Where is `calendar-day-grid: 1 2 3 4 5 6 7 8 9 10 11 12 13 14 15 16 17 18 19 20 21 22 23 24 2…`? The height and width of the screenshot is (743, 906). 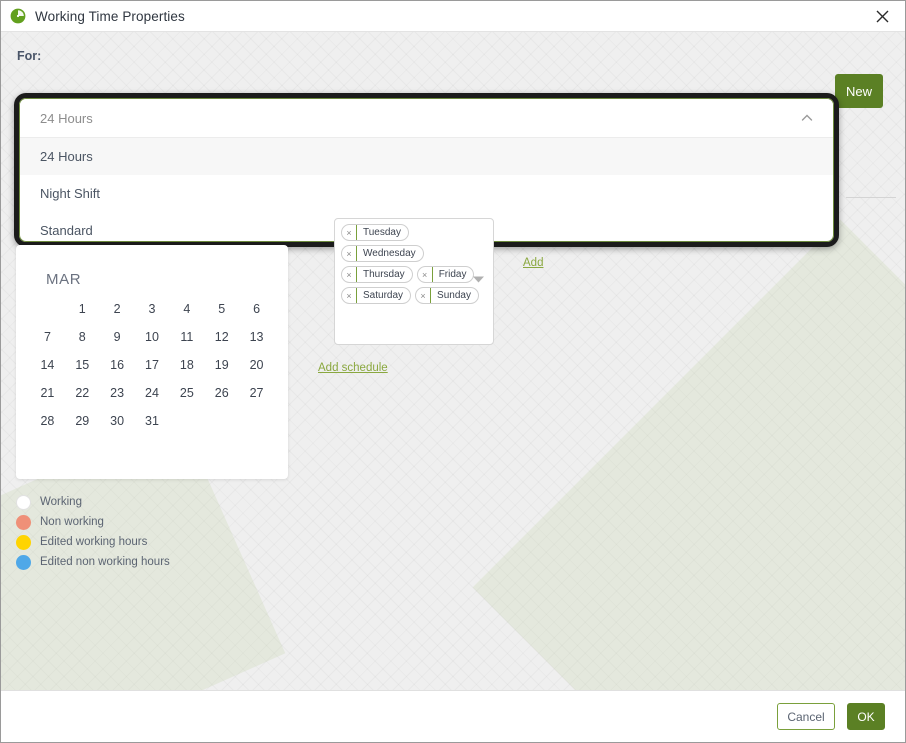 calendar-day-grid: 1 2 3 4 5 6 7 8 9 10 11 12 13 14 15 16 17 18 19 20 21 22 23 24 2… is located at coordinates (152, 365).